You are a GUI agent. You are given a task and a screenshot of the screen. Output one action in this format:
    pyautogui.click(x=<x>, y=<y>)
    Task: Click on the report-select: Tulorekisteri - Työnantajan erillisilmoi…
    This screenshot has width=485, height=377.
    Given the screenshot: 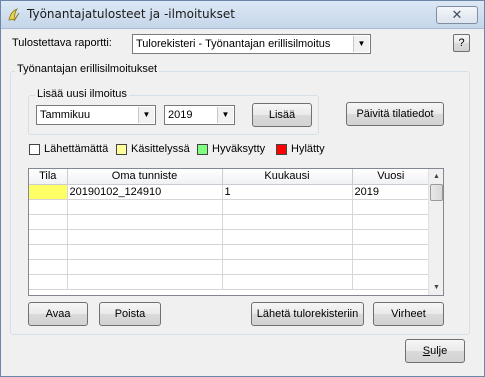 What is the action you would take?
    pyautogui.click(x=251, y=44)
    